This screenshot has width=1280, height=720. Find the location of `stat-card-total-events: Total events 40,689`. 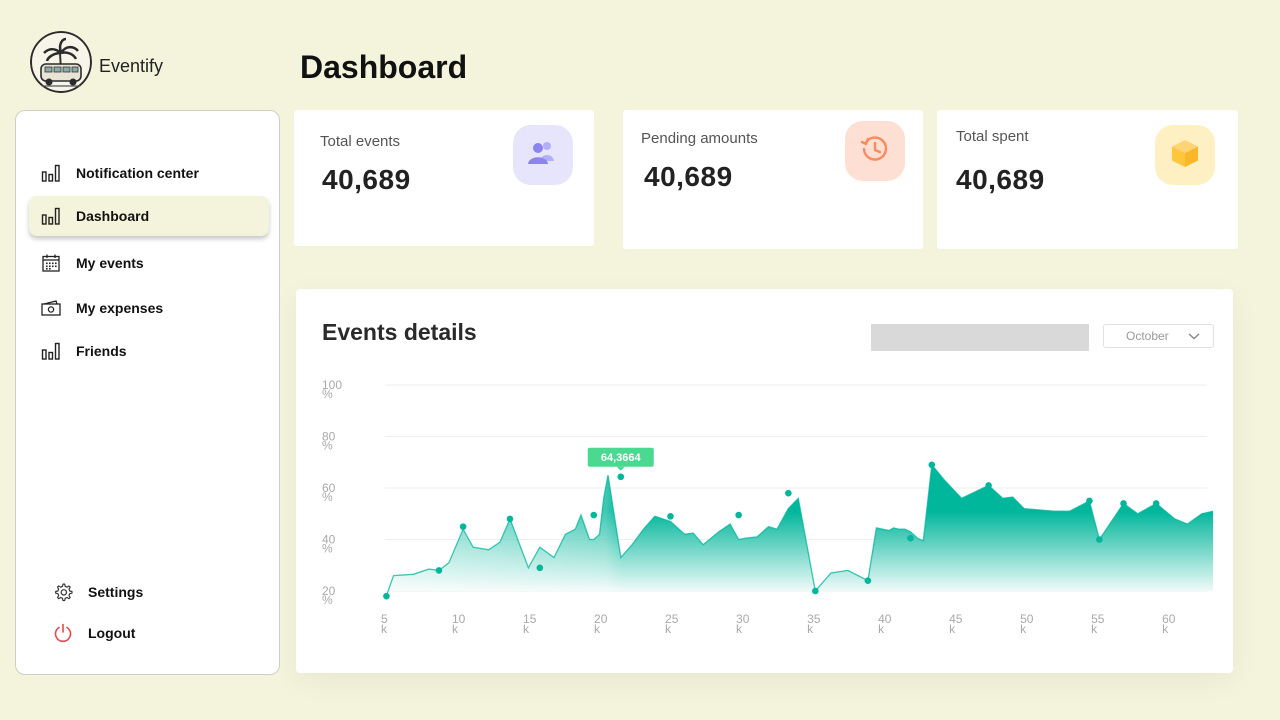

stat-card-total-events: Total events 40,689 is located at coordinates (444, 178).